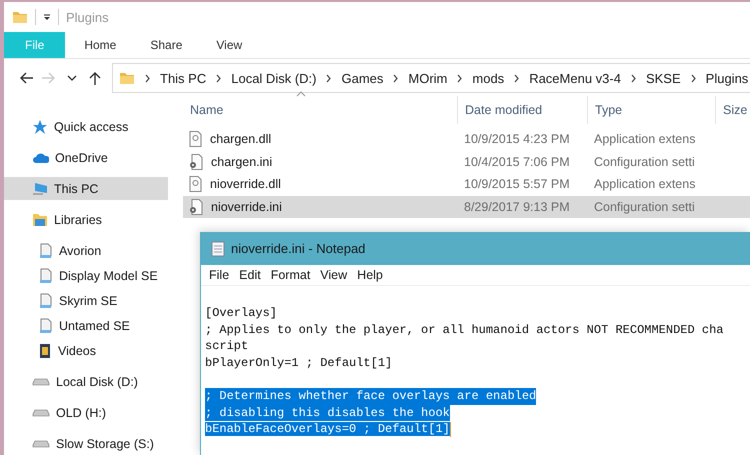  I want to click on file-row: nioverride.dll 10/9/2015 5:57 PM Application extens, so click(466, 184).